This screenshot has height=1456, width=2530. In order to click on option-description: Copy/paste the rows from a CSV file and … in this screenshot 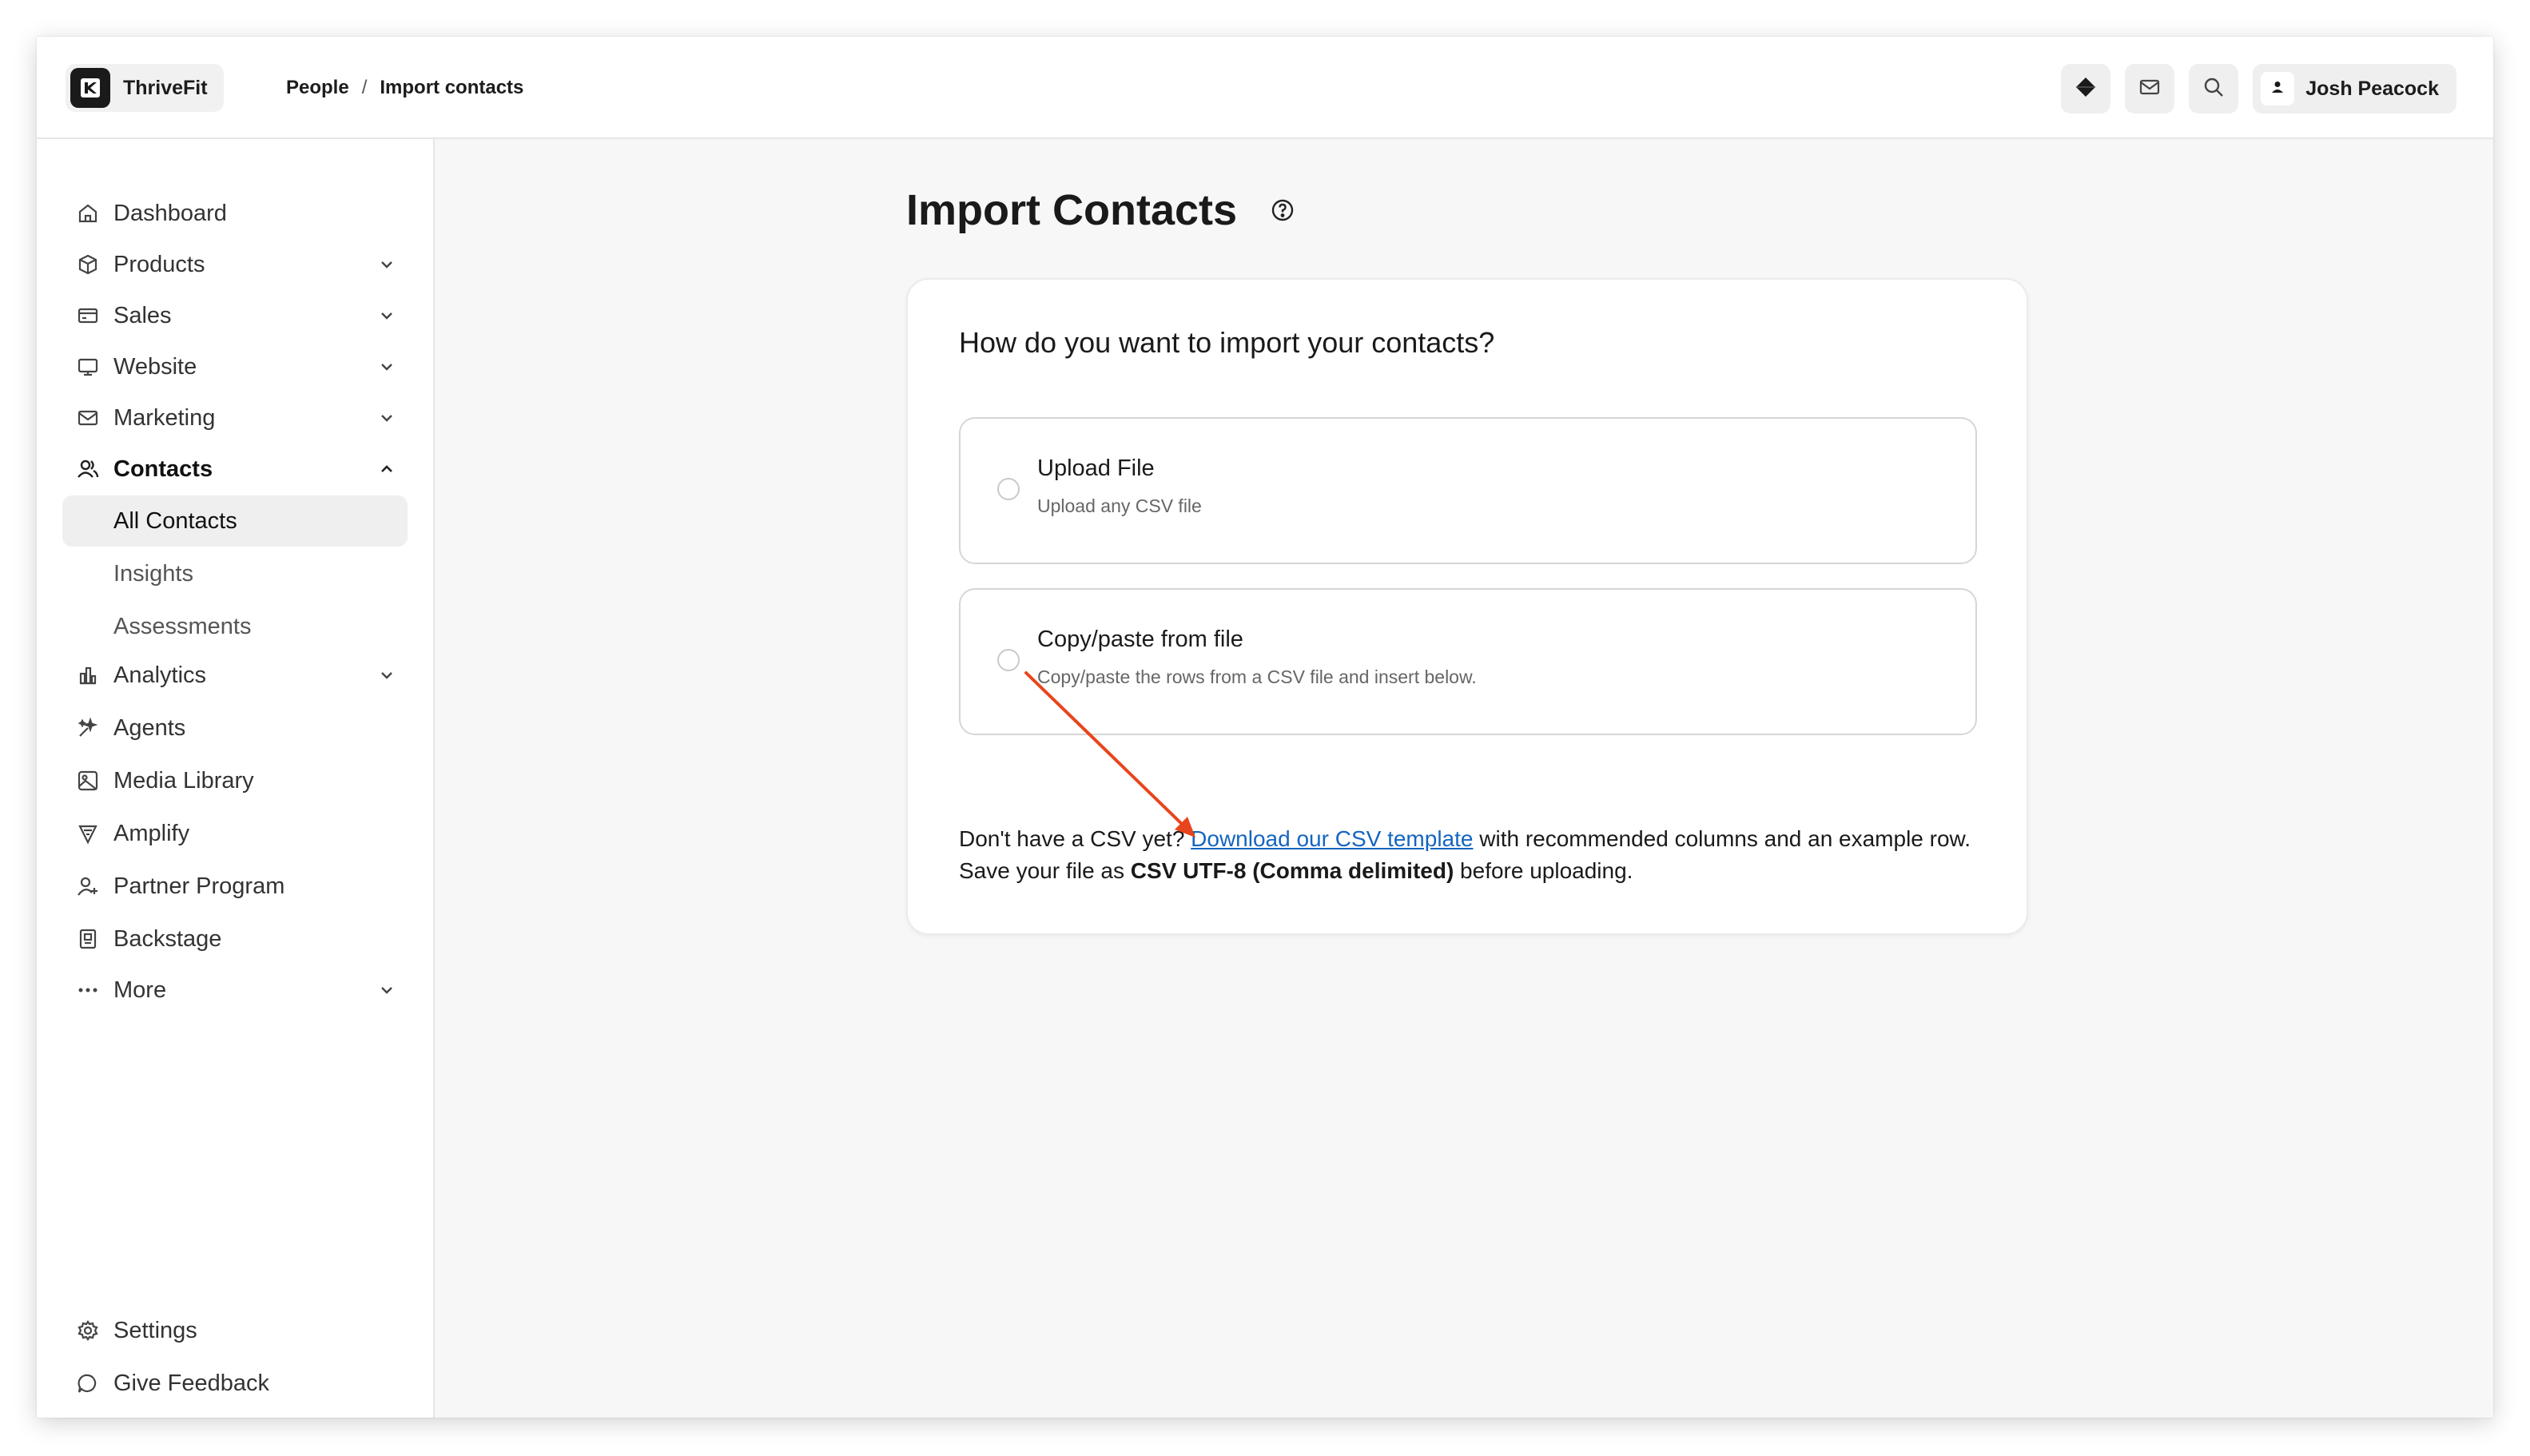, I will do `click(1257, 676)`.